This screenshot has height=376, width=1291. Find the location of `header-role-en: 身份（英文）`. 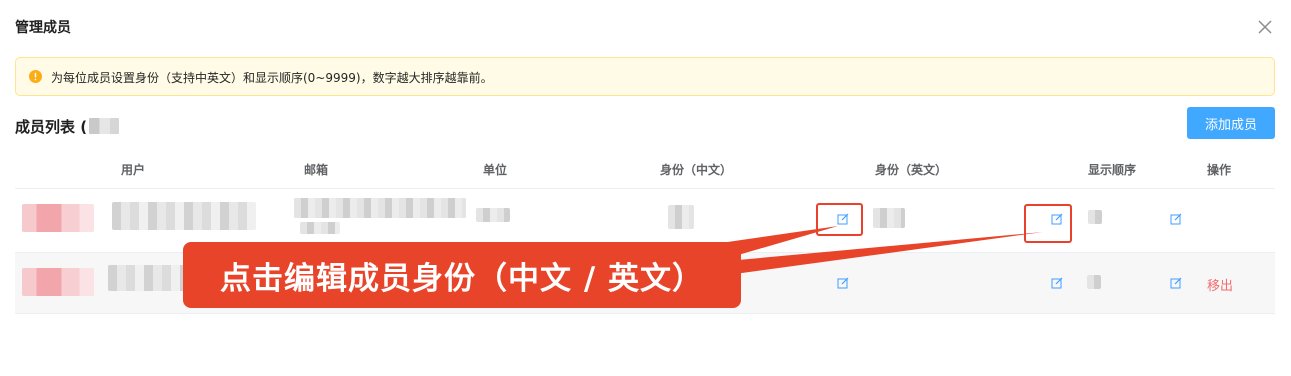

header-role-en: 身份（英文） is located at coordinates (911, 170).